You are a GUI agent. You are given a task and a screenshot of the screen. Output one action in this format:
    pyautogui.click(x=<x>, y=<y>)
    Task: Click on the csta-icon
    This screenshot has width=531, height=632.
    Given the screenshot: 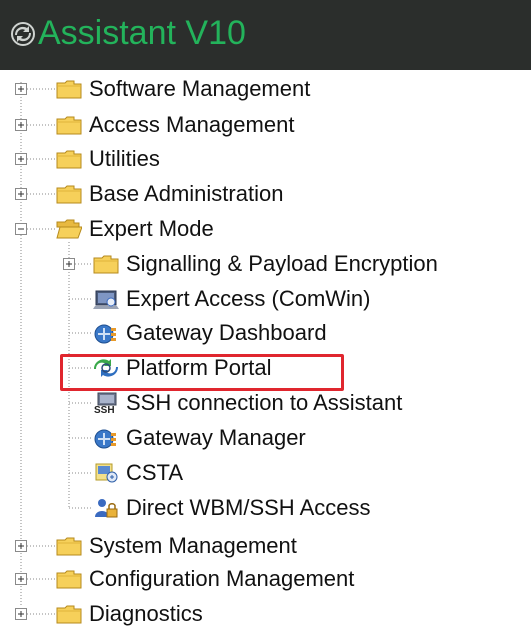 What is the action you would take?
    pyautogui.click(x=106, y=473)
    